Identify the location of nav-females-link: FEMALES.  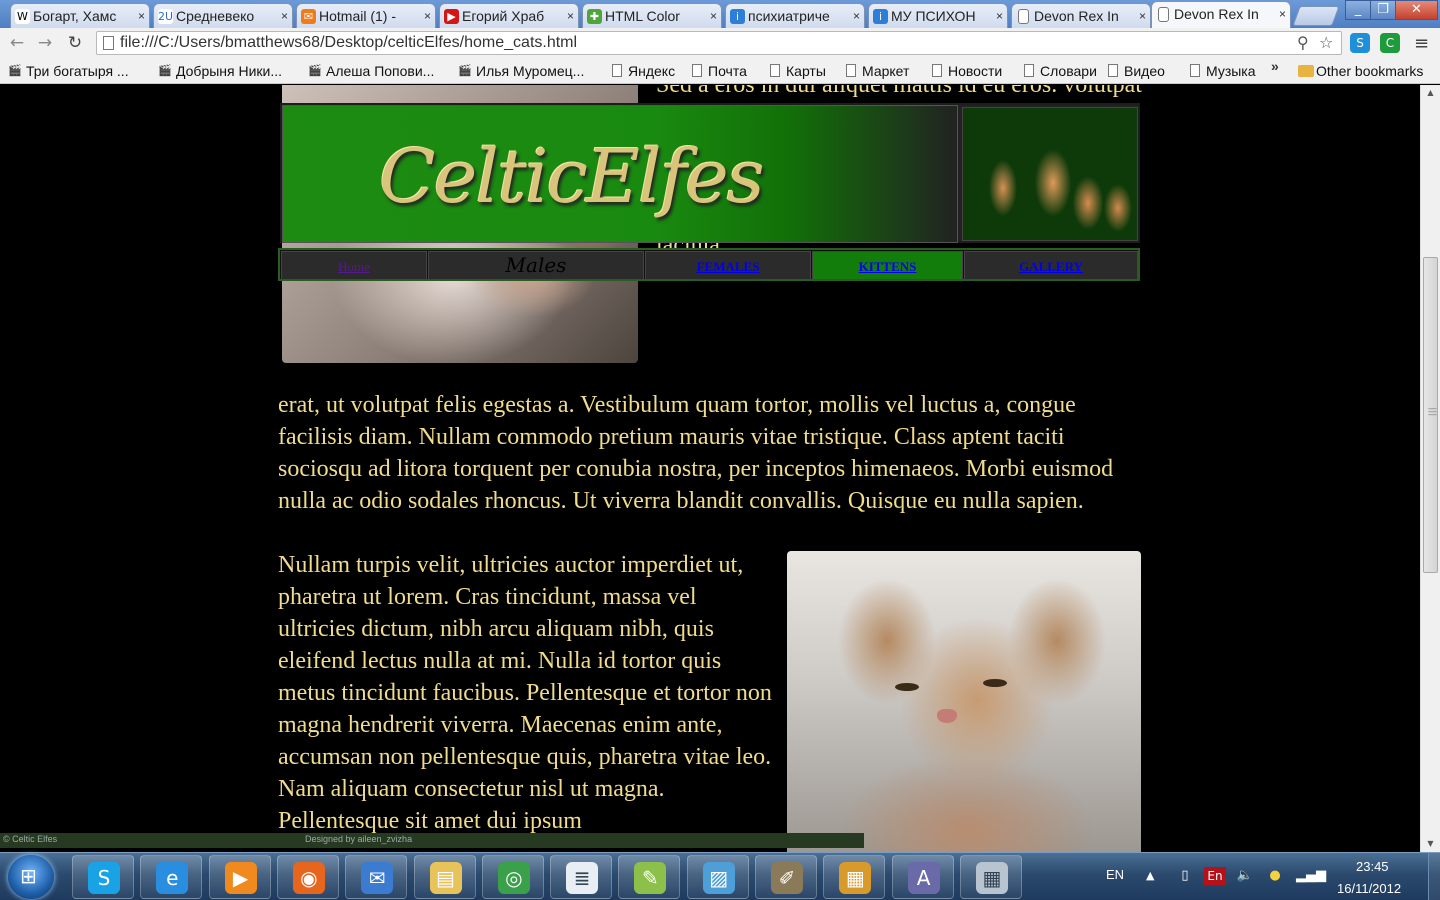
(728, 266).